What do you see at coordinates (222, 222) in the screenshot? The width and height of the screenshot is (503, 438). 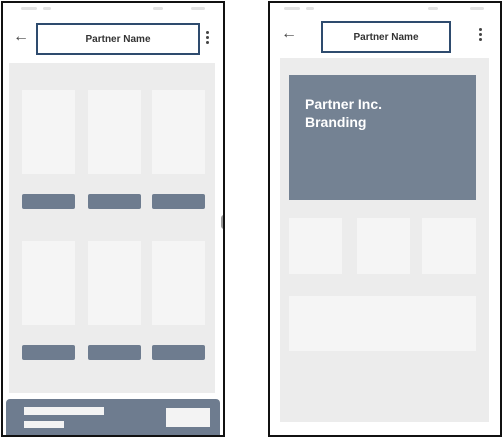 I see `scroll-handle` at bounding box center [222, 222].